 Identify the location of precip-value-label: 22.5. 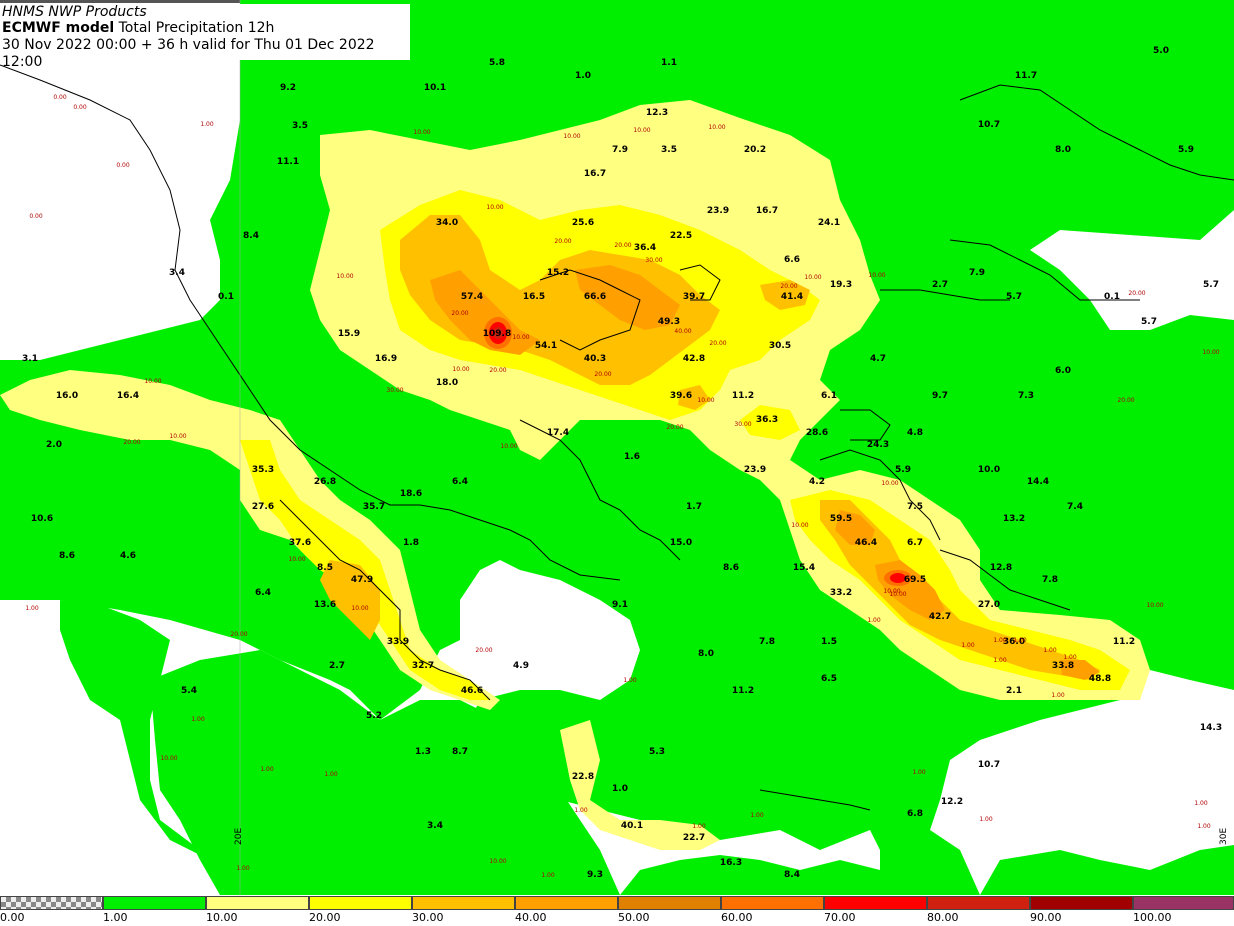
(681, 236).